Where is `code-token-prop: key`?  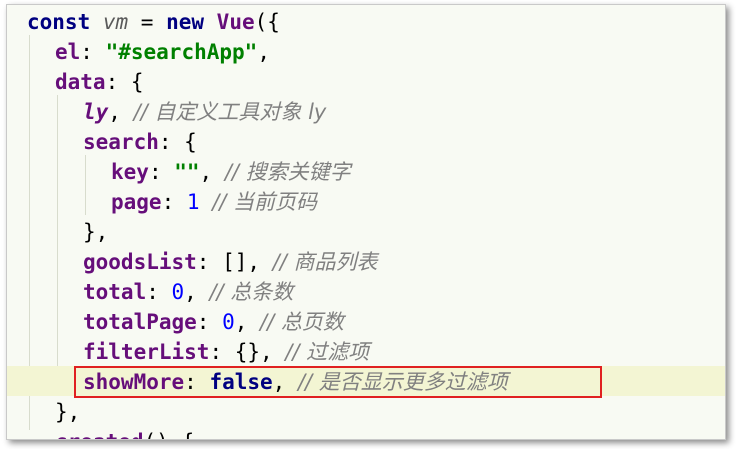 code-token-prop: key is located at coordinates (130, 172).